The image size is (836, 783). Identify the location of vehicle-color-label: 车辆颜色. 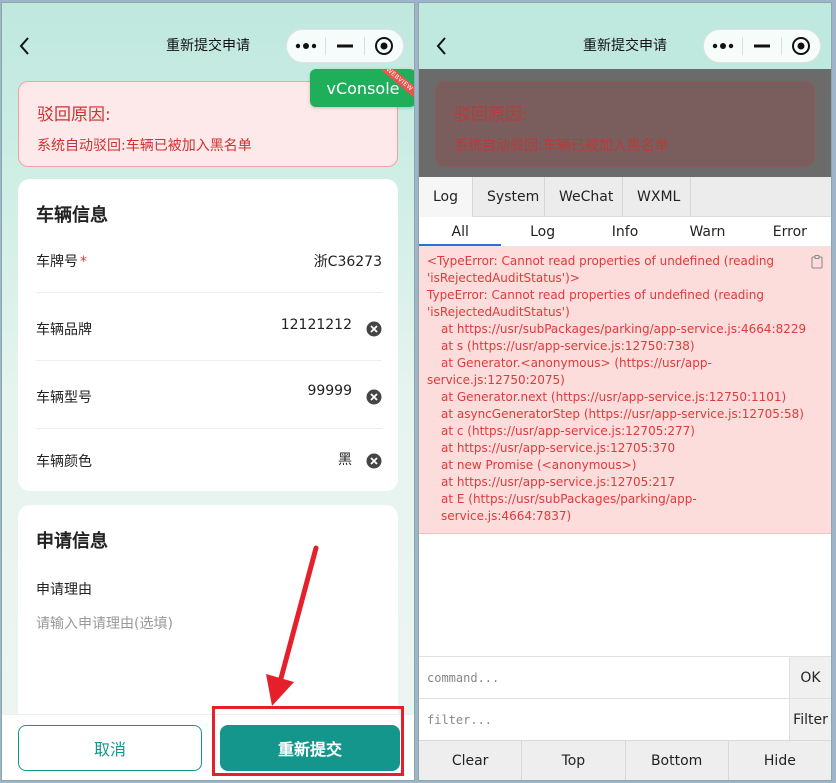
(64, 462).